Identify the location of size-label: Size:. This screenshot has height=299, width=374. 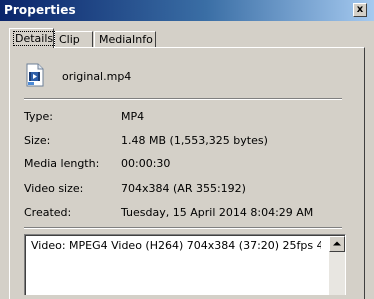
(37, 140).